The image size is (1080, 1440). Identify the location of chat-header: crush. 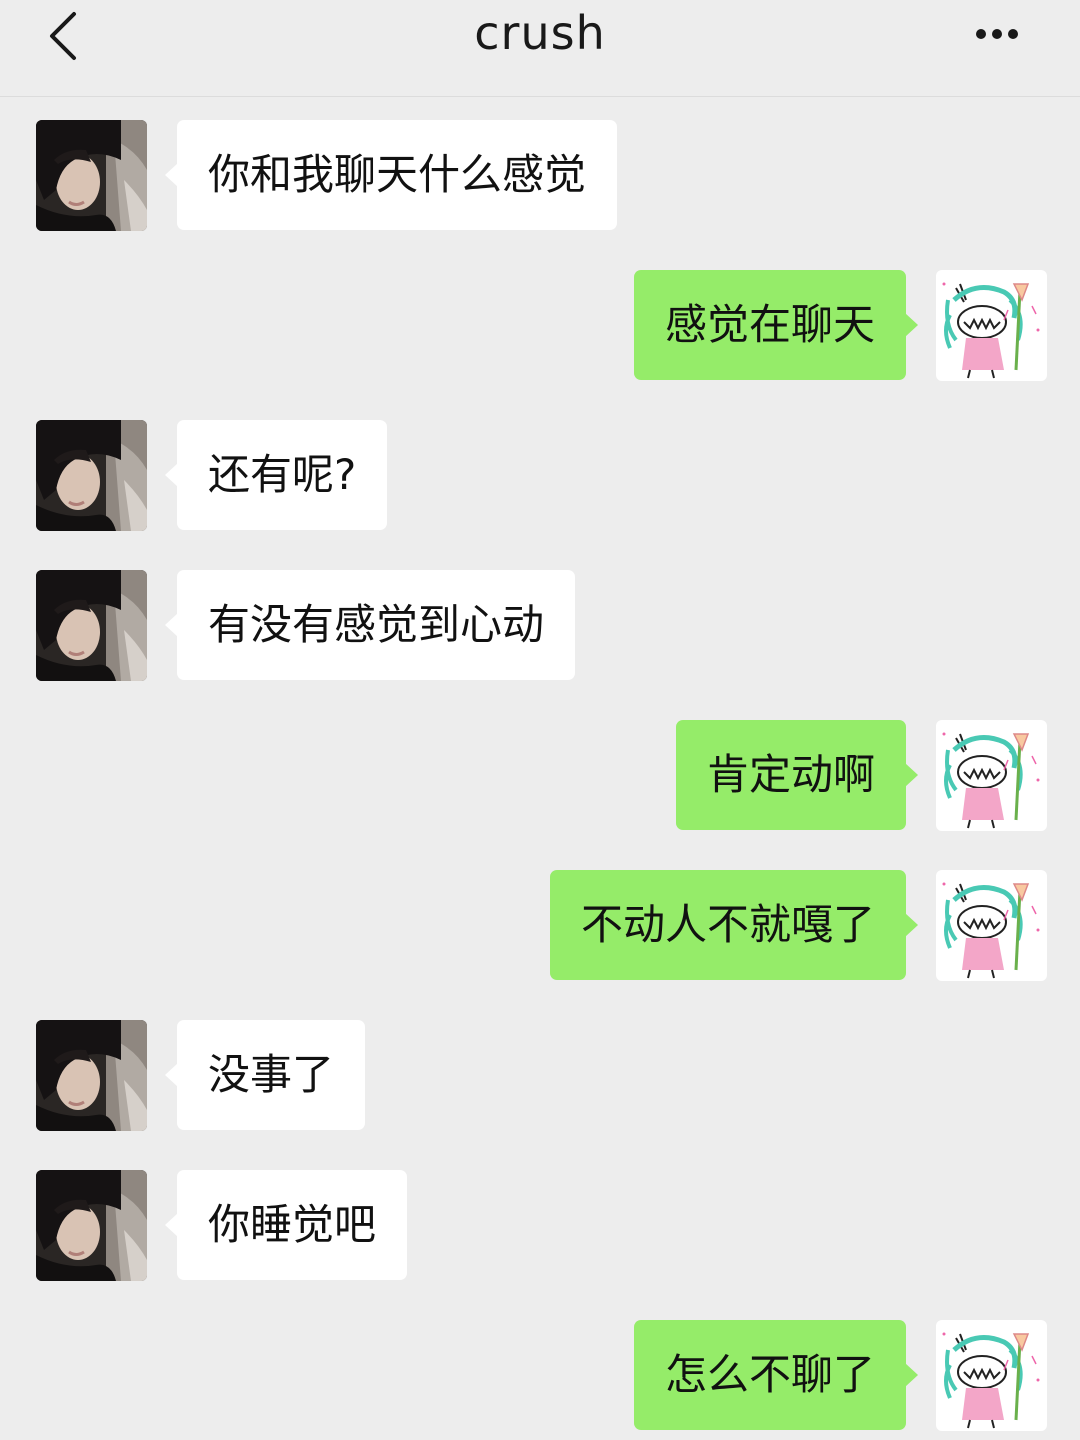
(540, 48).